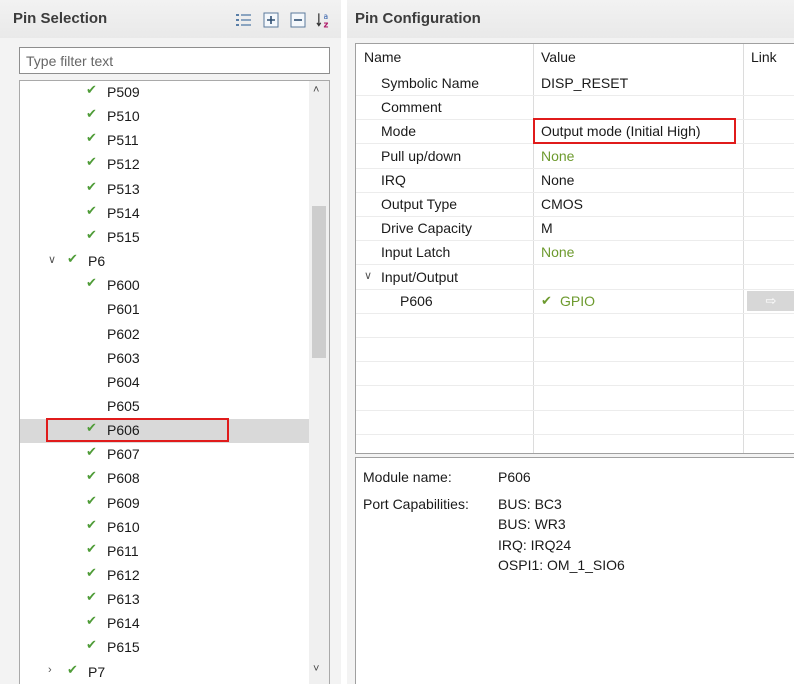 The height and width of the screenshot is (684, 794). What do you see at coordinates (243, 19) in the screenshot?
I see `tree-view-icon` at bounding box center [243, 19].